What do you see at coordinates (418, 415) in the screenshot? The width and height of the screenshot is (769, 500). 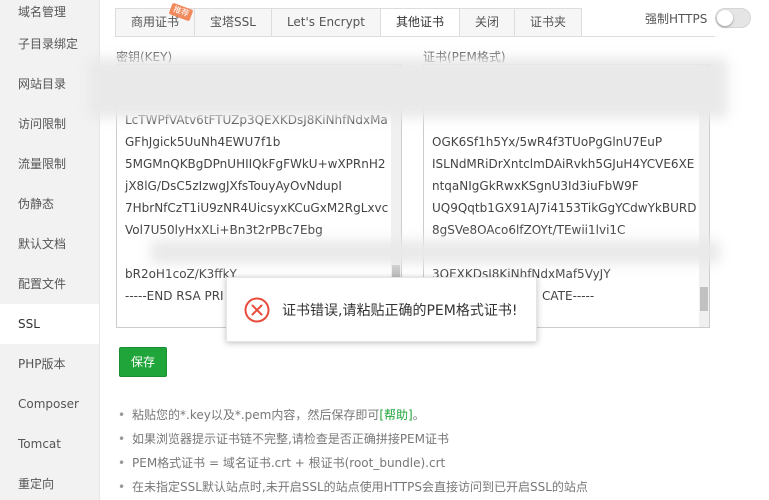 I see `note-text: 。` at bounding box center [418, 415].